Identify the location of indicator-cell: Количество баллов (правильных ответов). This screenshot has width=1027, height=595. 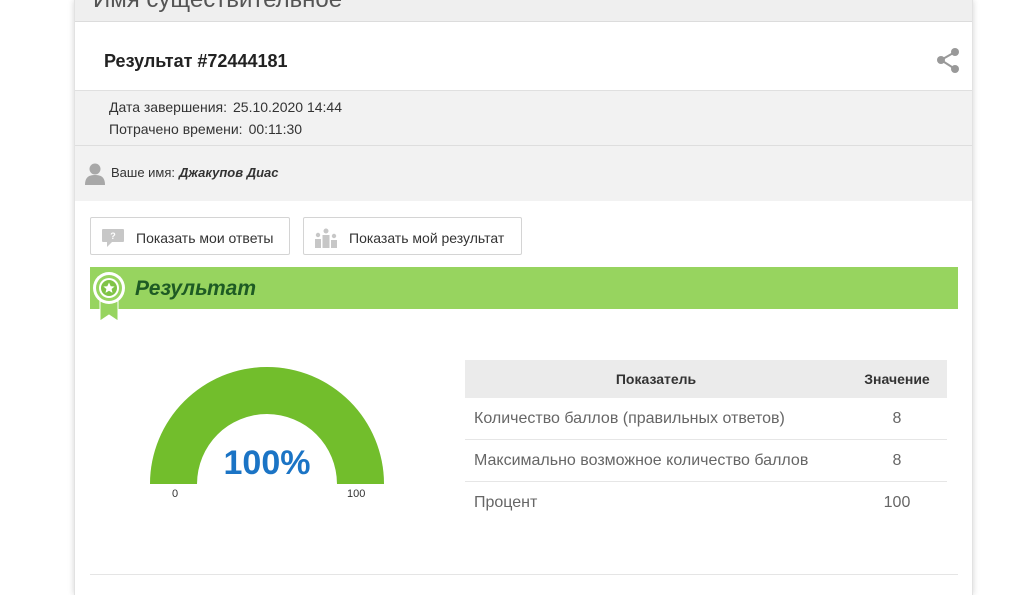
(656, 419).